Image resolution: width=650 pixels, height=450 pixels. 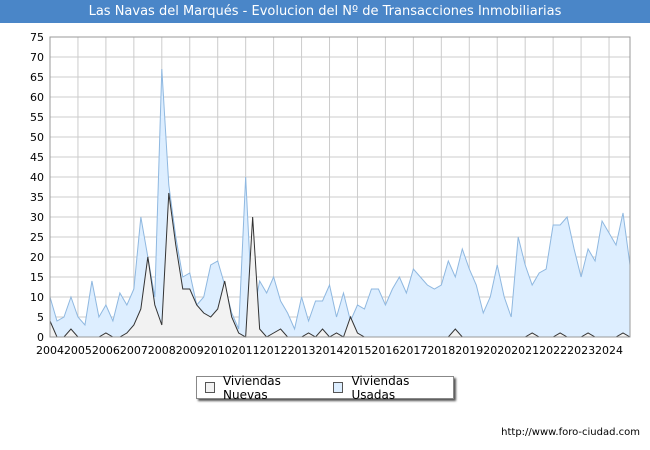 What do you see at coordinates (251, 387) in the screenshot?
I see `legend-label-nuevas: Viviendas Nuevas` at bounding box center [251, 387].